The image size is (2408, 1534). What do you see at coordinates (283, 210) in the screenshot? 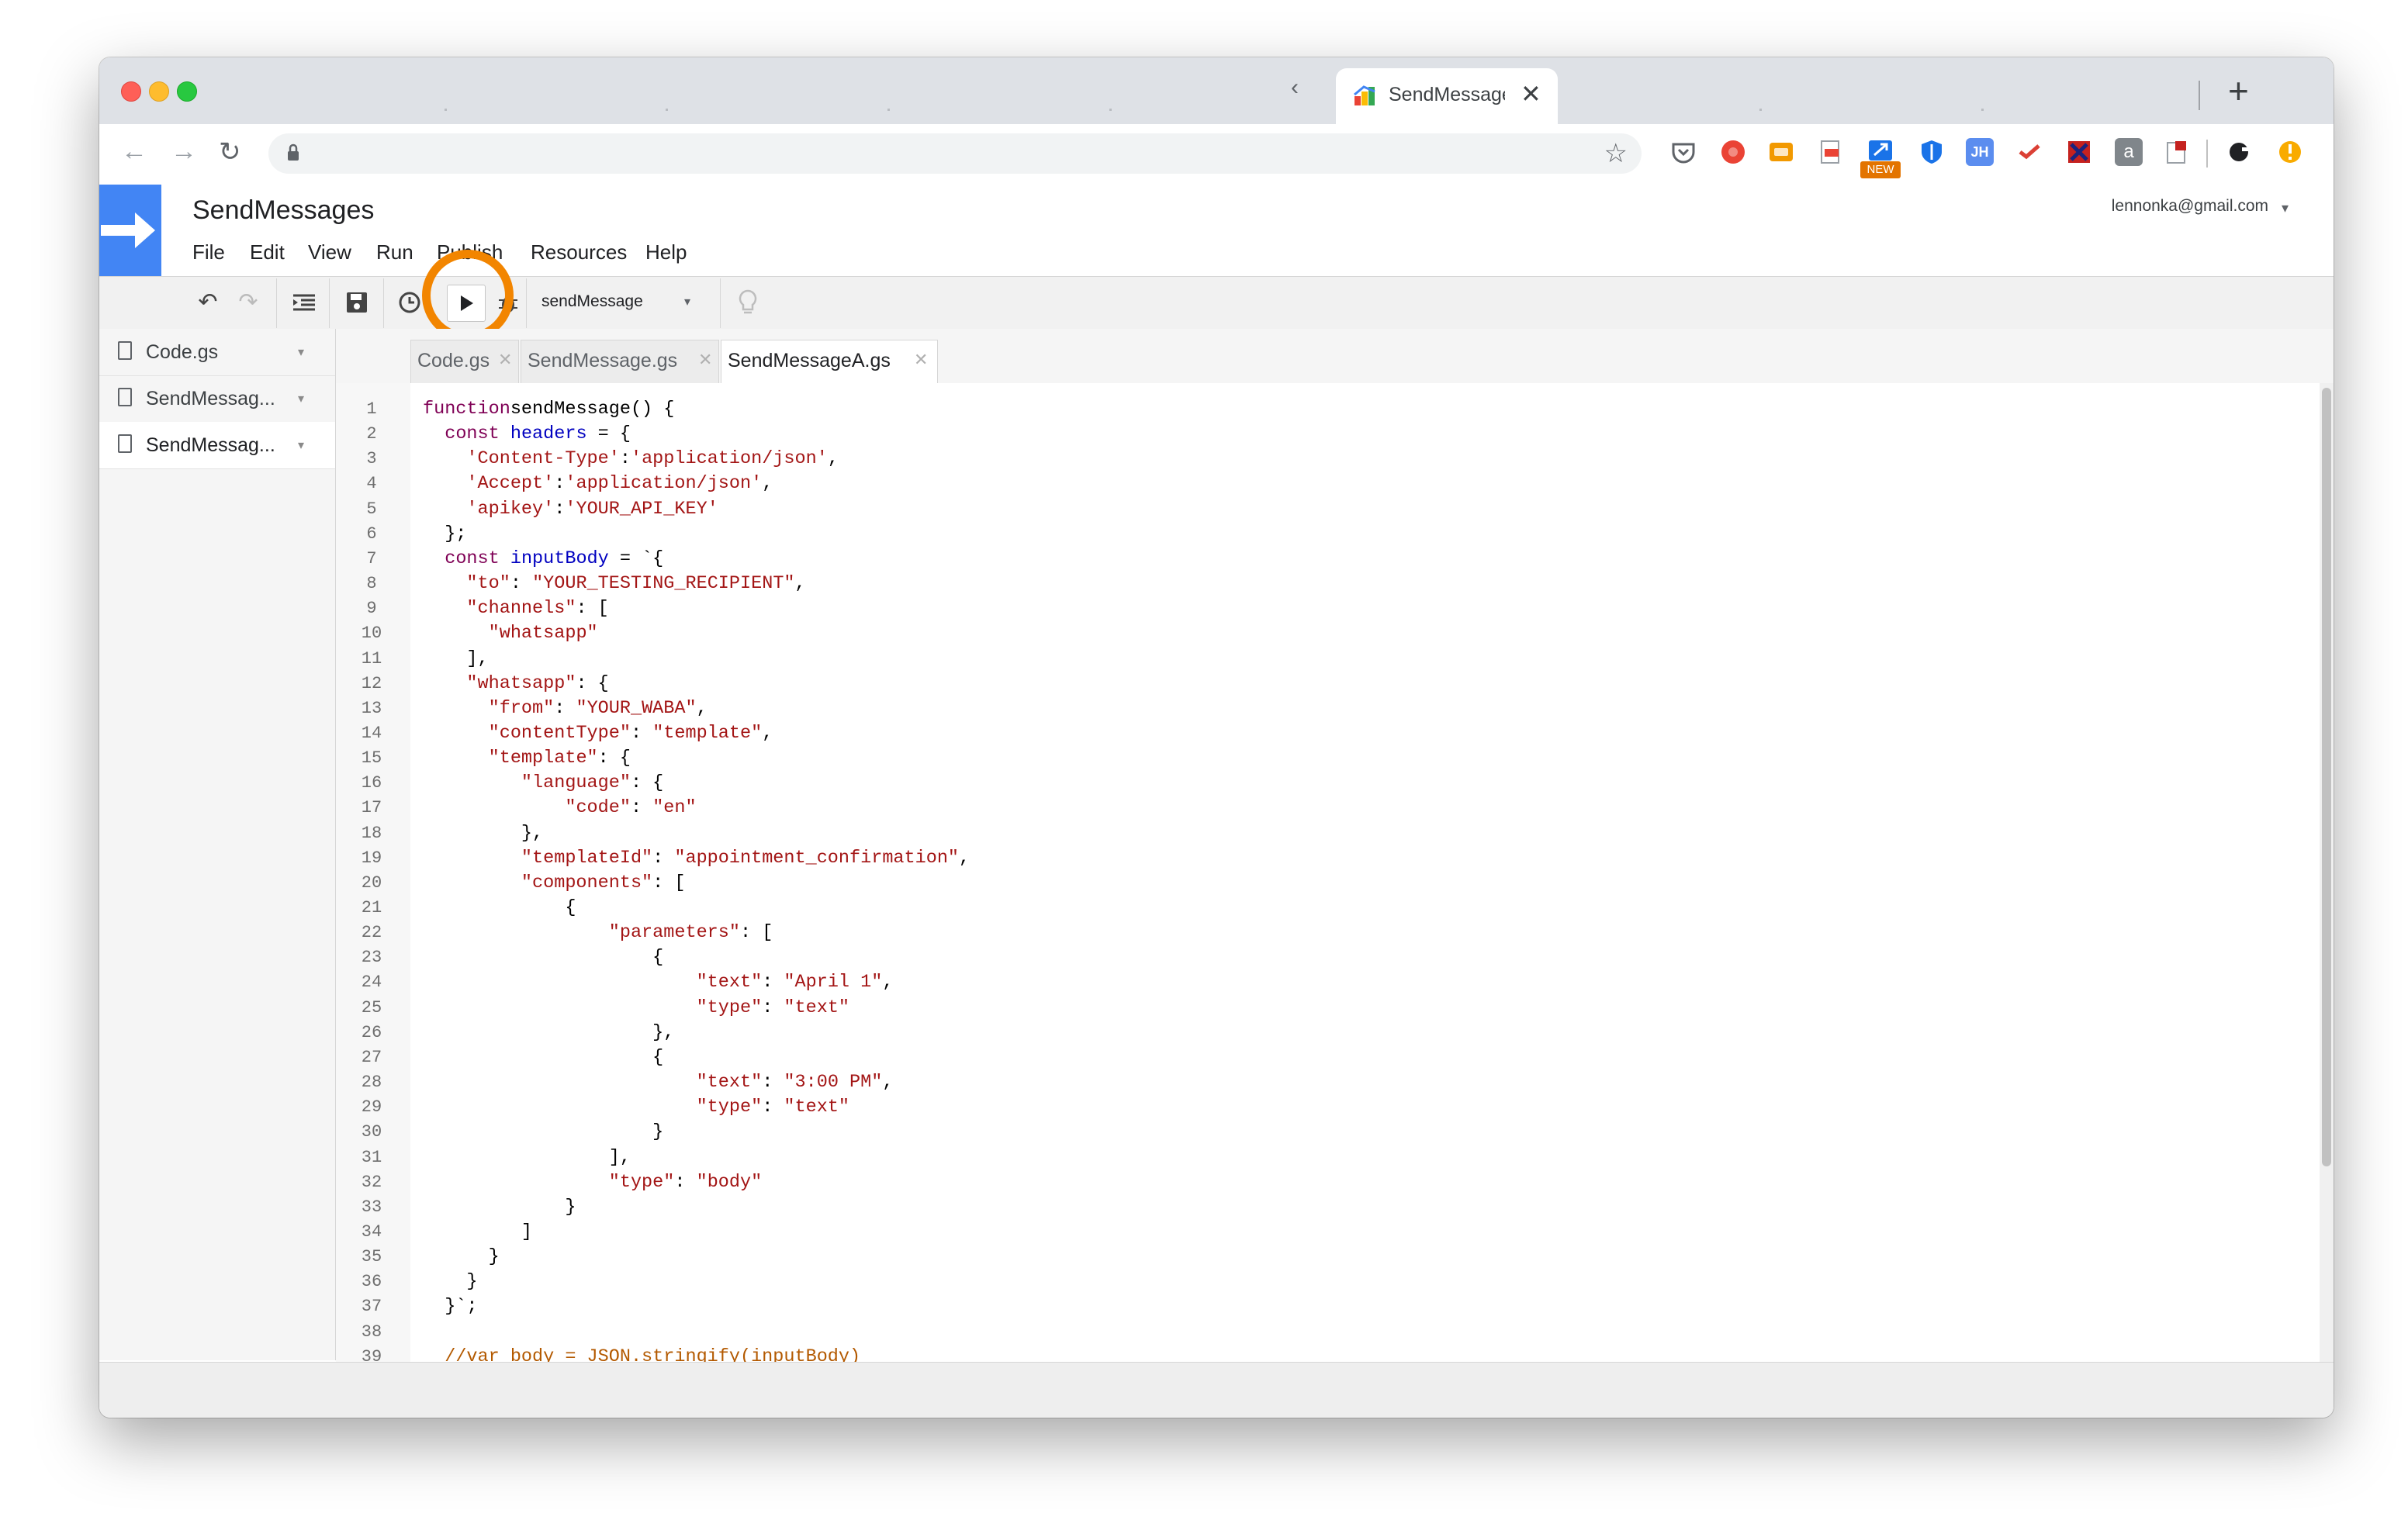
I see `project-title: SendMessages` at bounding box center [283, 210].